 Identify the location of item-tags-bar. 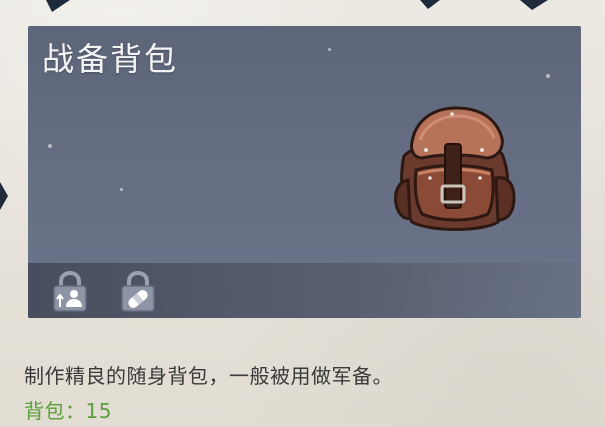
(304, 290).